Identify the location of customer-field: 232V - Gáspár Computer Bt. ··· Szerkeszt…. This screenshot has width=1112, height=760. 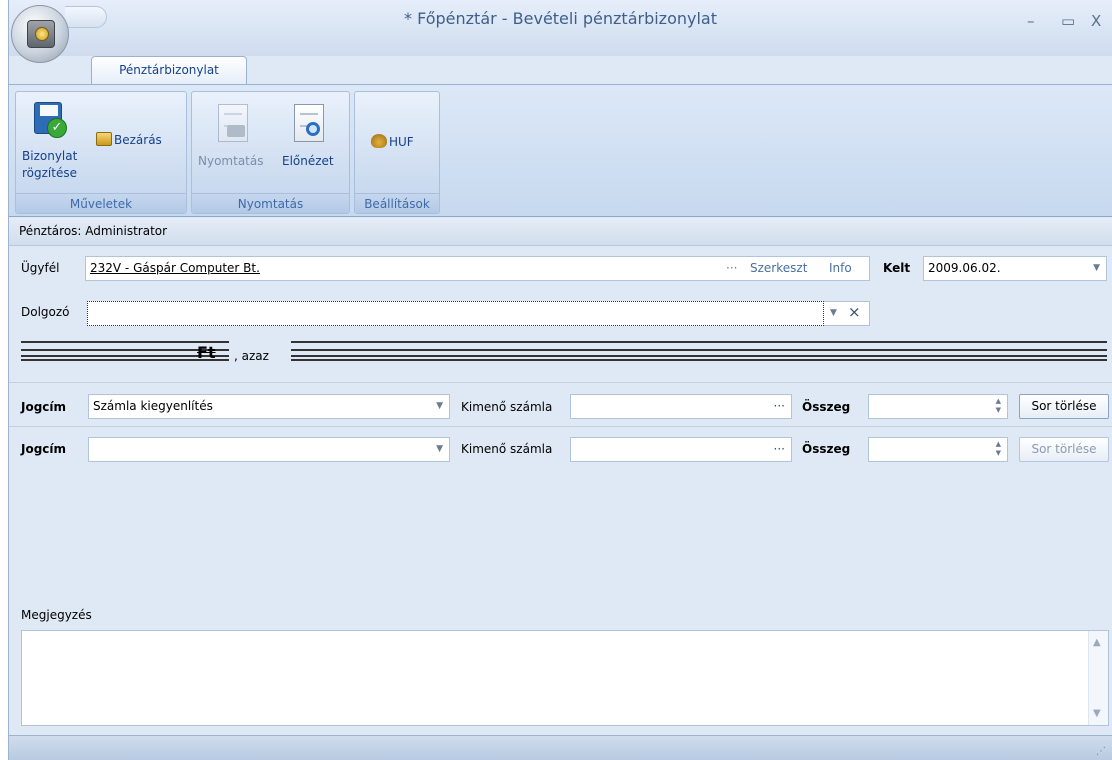
(477, 268).